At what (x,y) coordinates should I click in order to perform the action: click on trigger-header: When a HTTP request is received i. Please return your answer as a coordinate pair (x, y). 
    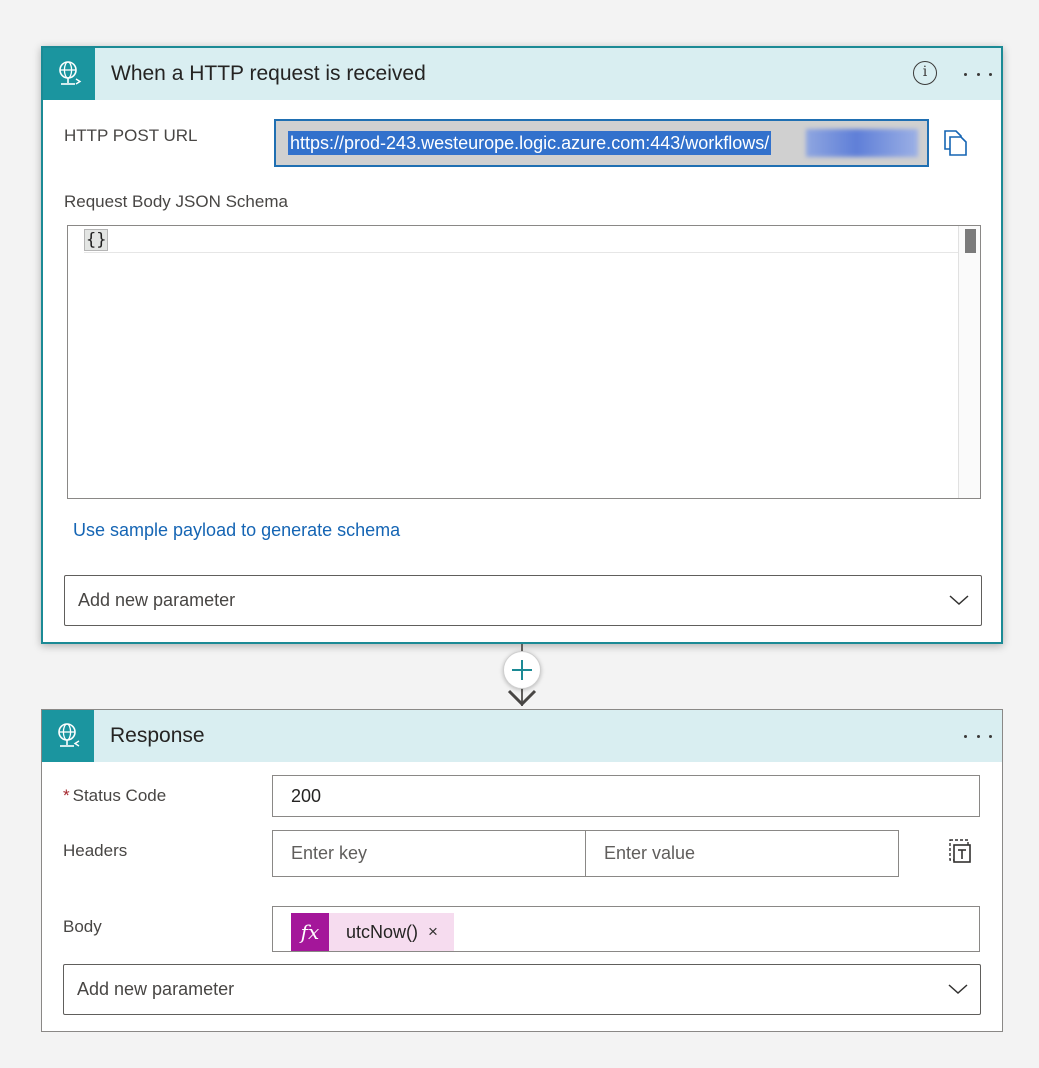
    Looking at the image, I should click on (522, 74).